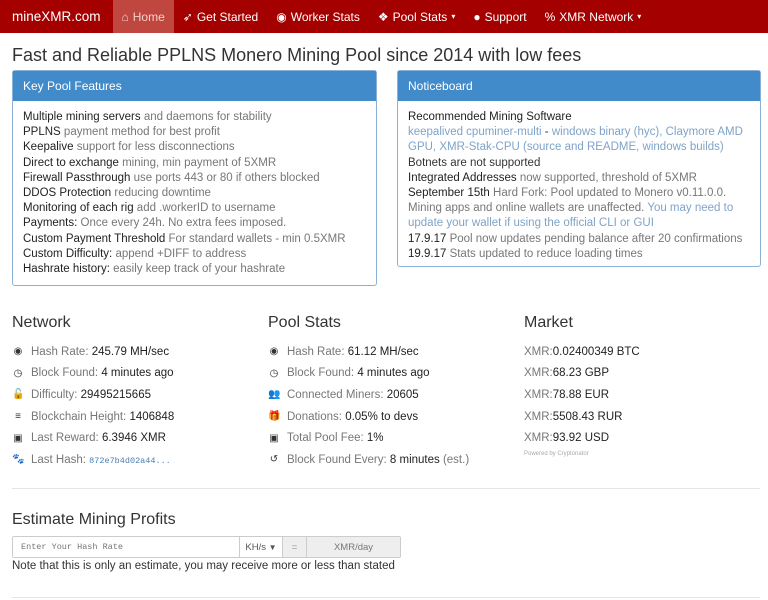 The image size is (768, 600). Describe the element at coordinates (132, 352) in the screenshot. I see `stat-row: ◉ Hash Rate: 245.79 MH/sec` at that location.